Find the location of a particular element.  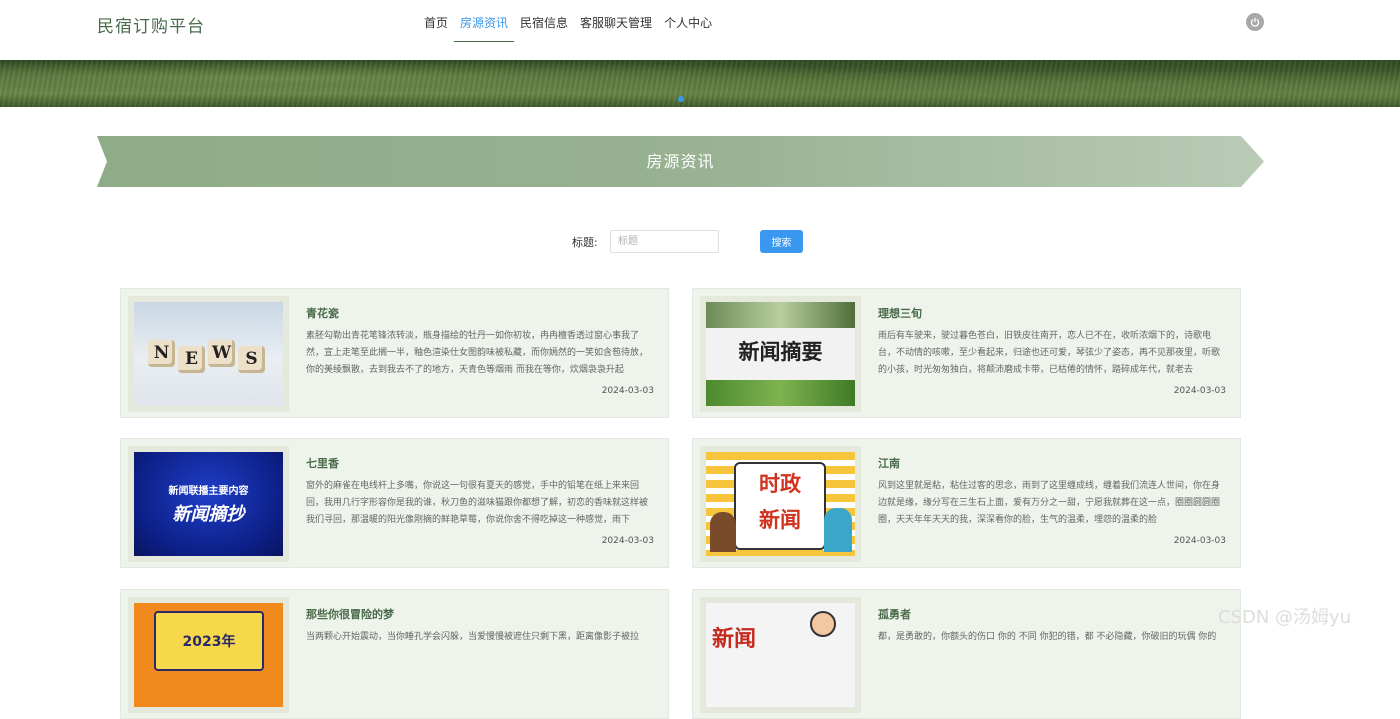

article-thumbnail: 2023年 is located at coordinates (208, 655).